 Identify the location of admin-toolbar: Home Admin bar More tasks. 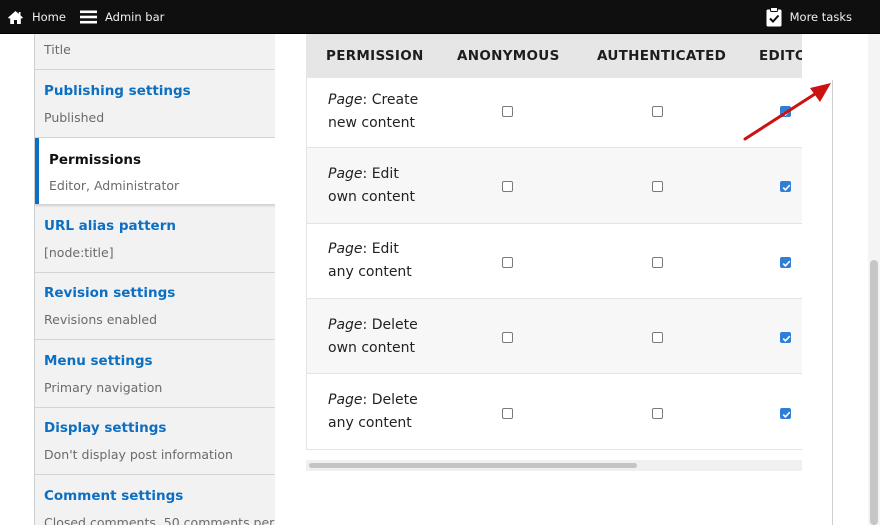
(440, 17).